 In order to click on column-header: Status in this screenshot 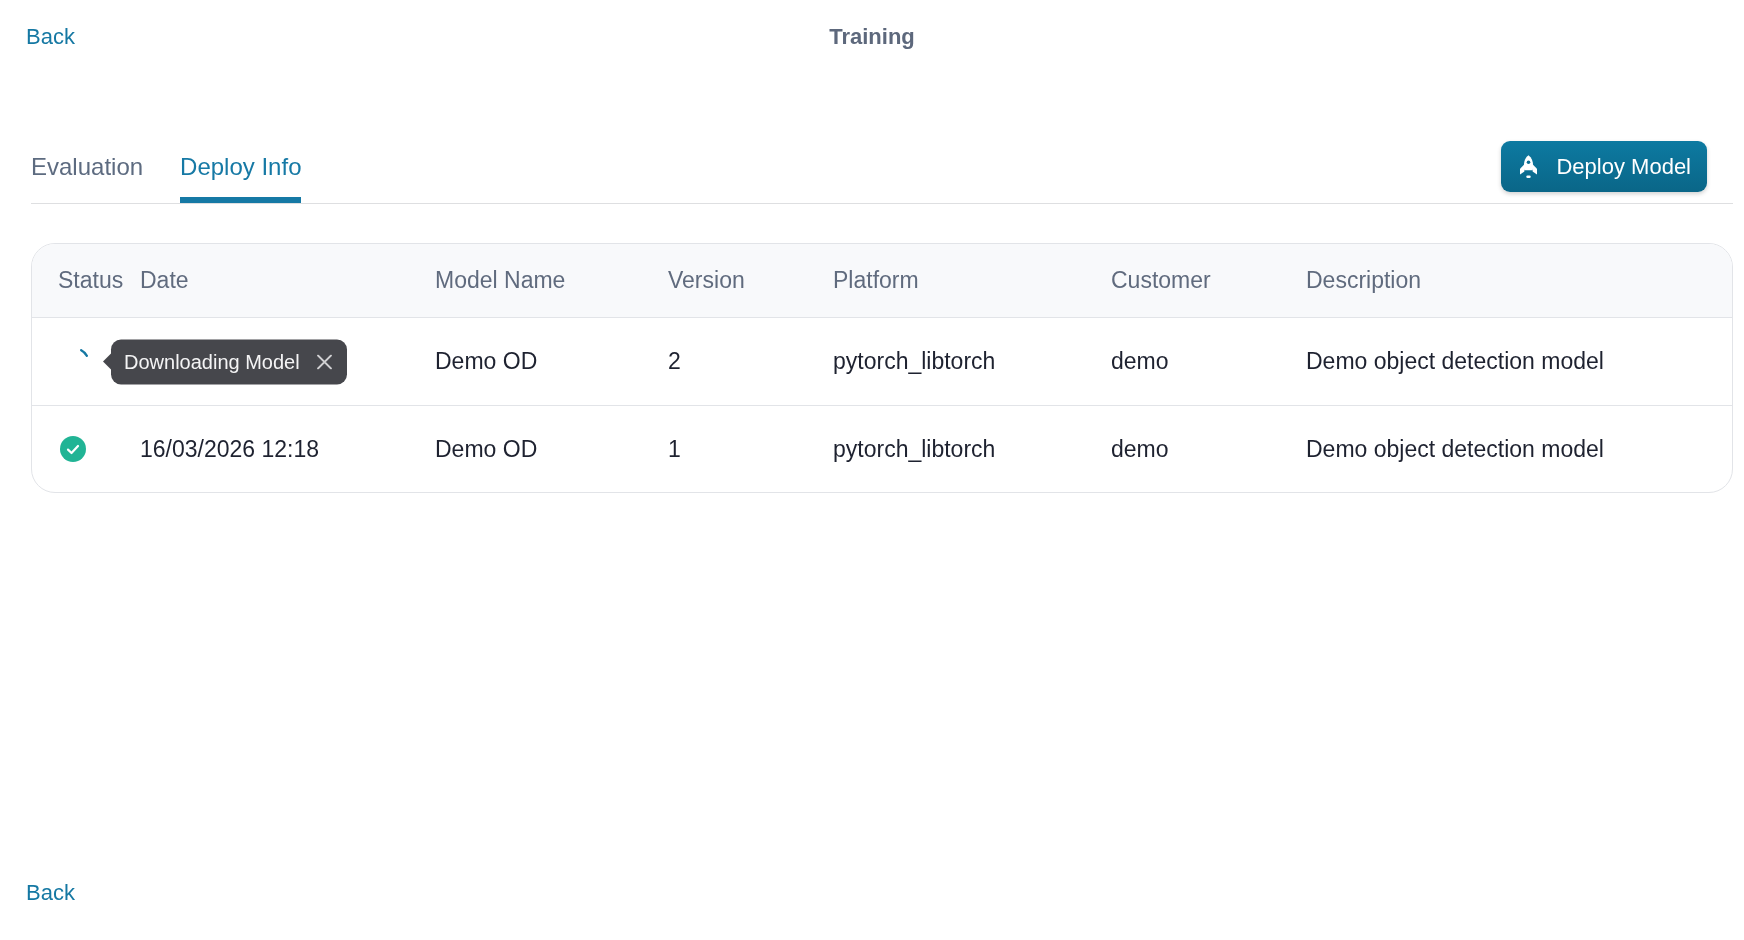, I will do `click(91, 280)`.